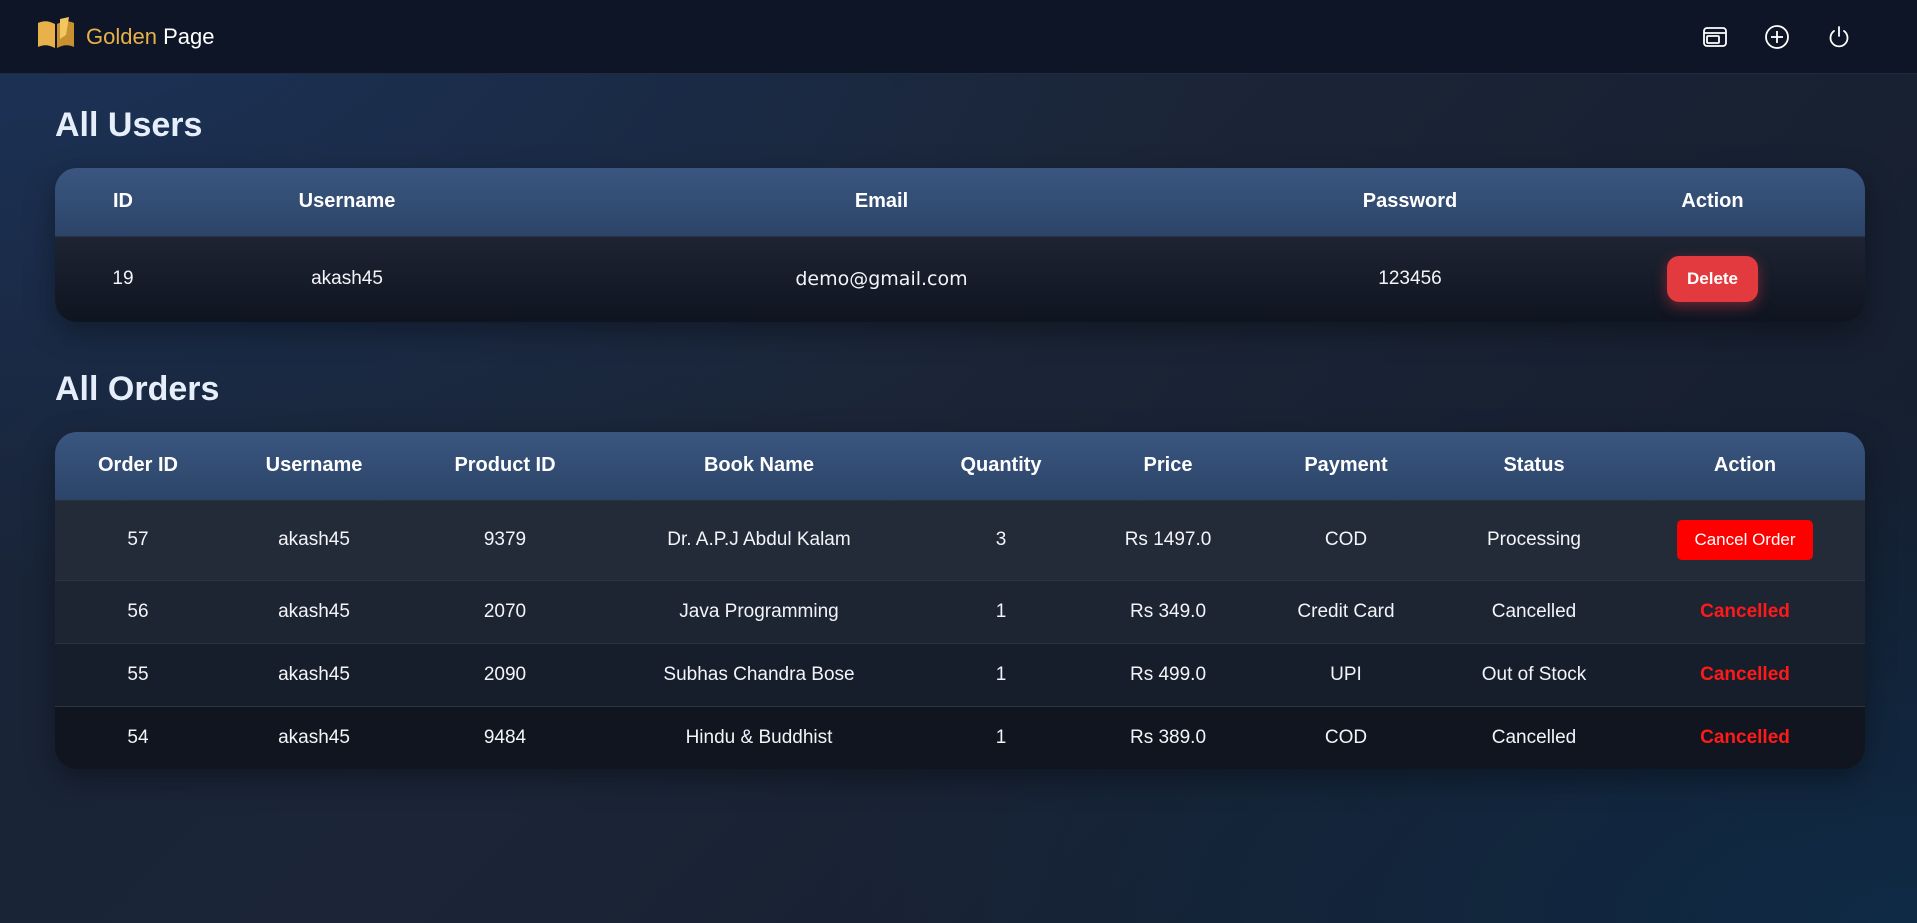  Describe the element at coordinates (505, 674) in the screenshot. I see `order-product-id: 2090` at that location.